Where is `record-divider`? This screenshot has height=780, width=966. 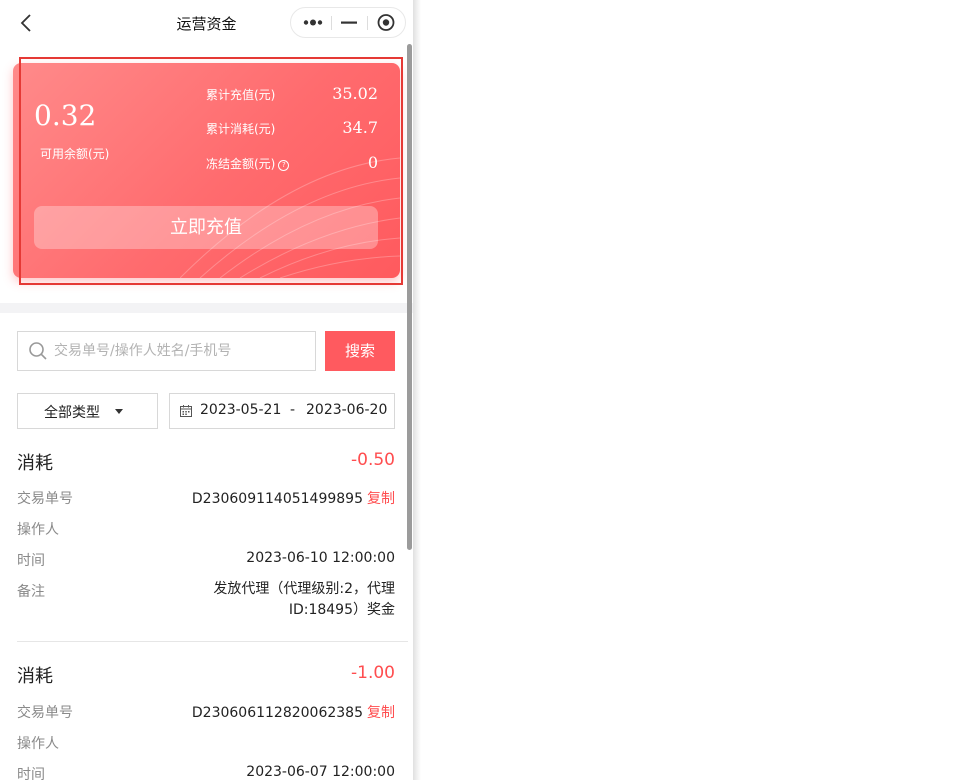 record-divider is located at coordinates (212, 641).